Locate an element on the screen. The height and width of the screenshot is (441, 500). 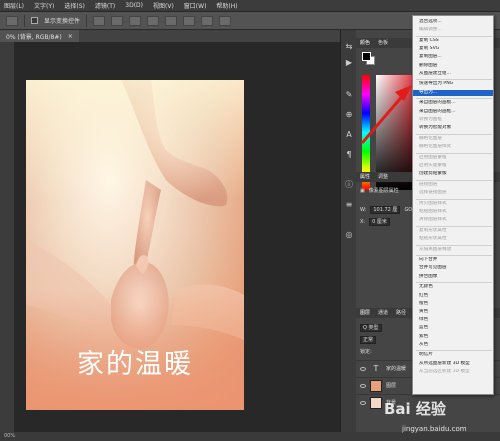
properties-icon: ≡ is located at coordinates (349, 205).